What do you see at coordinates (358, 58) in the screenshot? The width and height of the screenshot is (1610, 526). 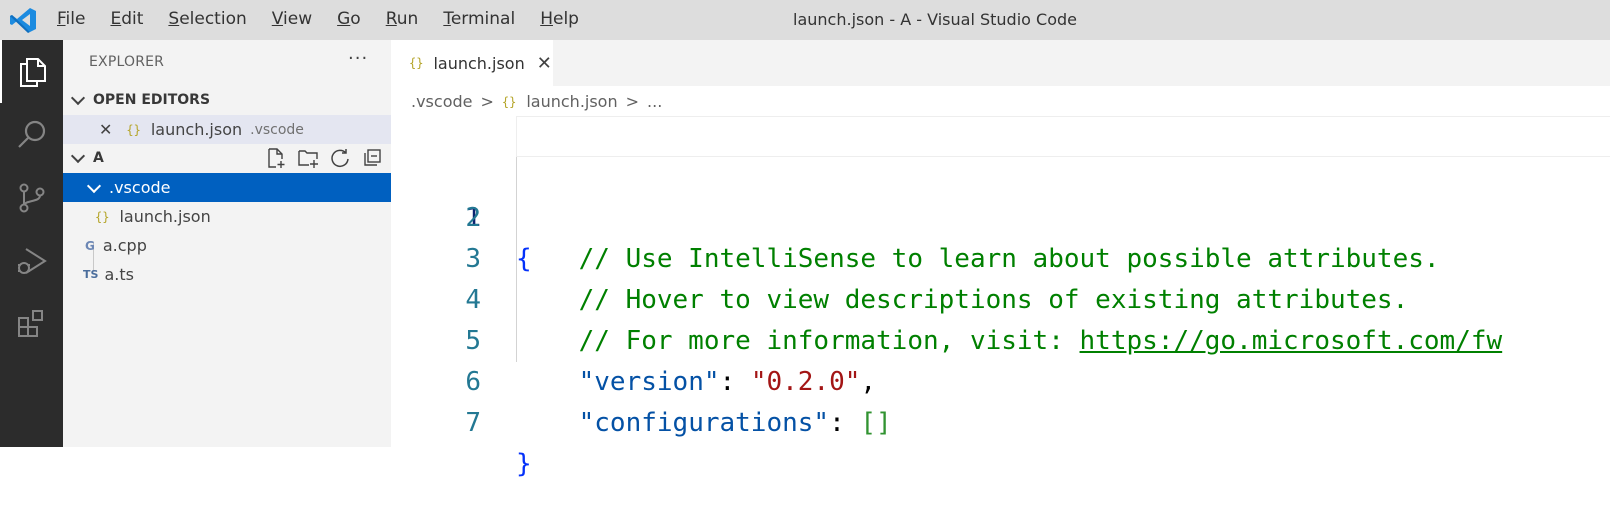 I see `more-actions-icon: ···` at bounding box center [358, 58].